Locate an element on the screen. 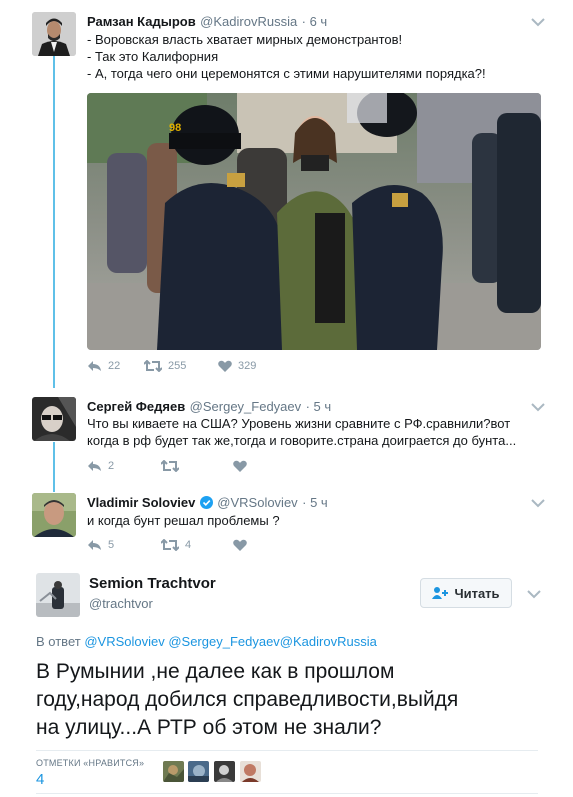 This screenshot has height=797, width=573. follow-button: Читать is located at coordinates (466, 593).